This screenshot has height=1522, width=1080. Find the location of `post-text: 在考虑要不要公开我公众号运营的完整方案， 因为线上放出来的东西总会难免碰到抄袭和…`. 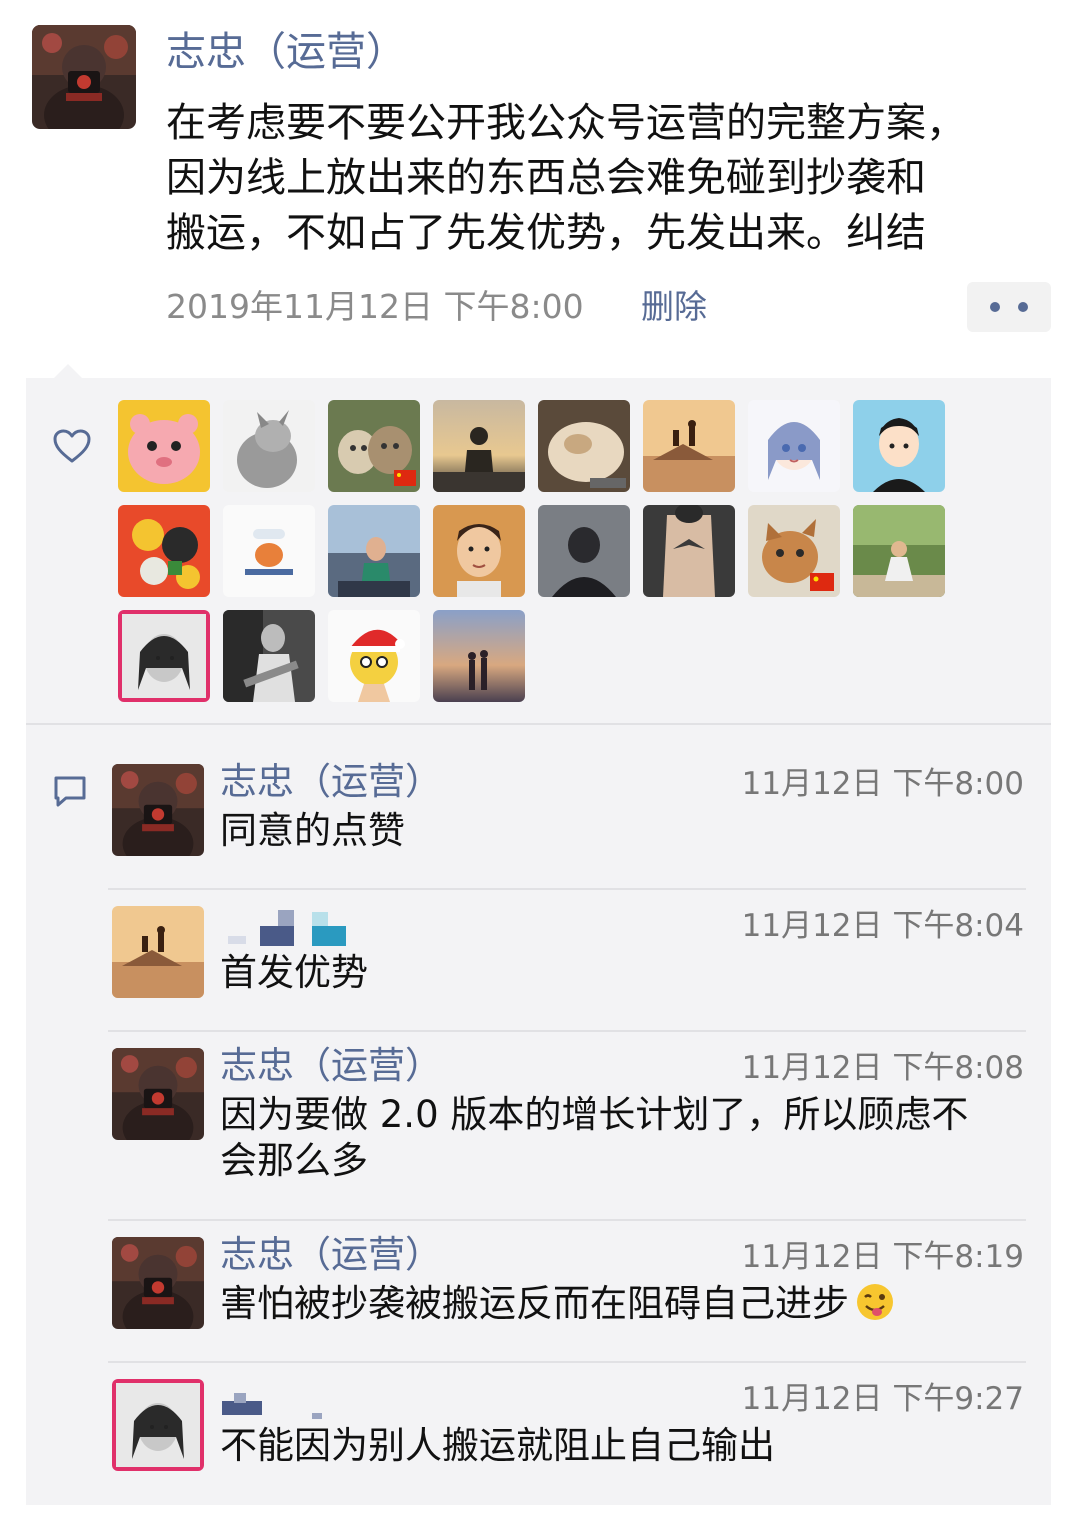

post-text: 在考虑要不要公开我公众号运营的完整方案， 因为线上放出来的东西总会难免碰到抄袭和… is located at coordinates (611, 178).